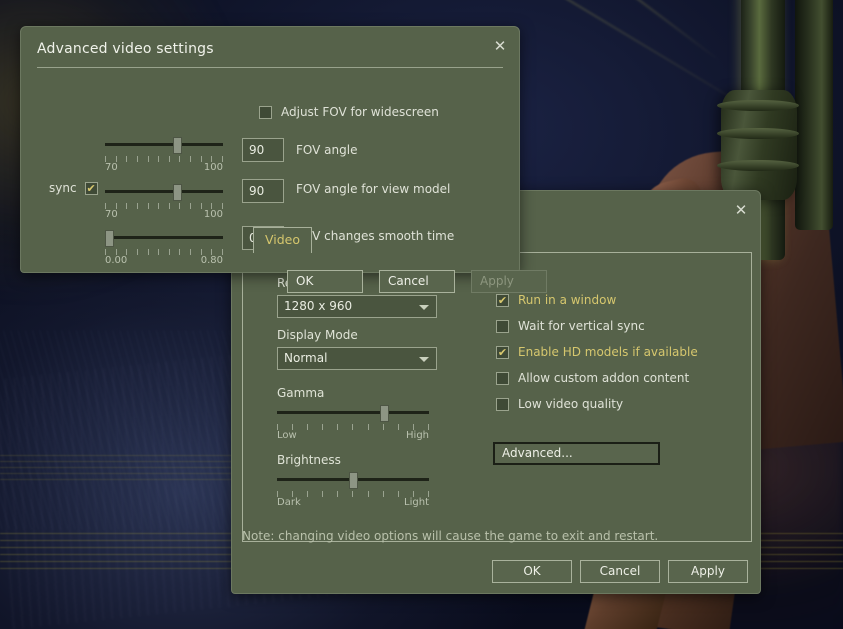  What do you see at coordinates (357, 306) in the screenshot?
I see `resolution-dropdown: 1280 x 960` at bounding box center [357, 306].